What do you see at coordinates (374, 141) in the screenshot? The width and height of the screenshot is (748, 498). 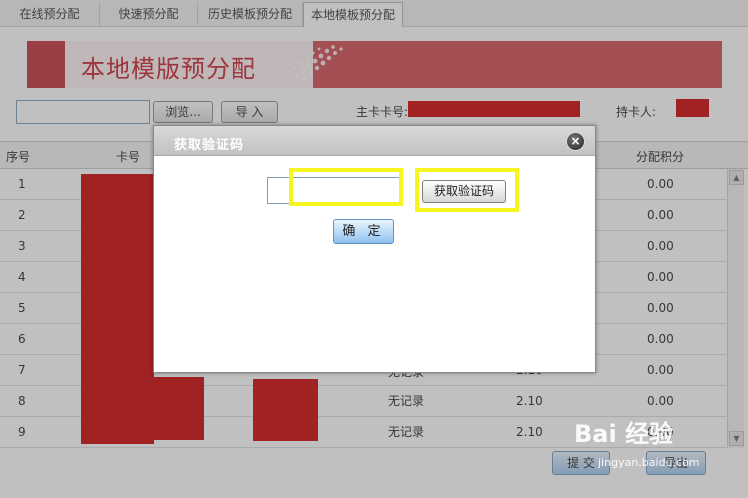 I see `dialog-title-bar: 获取验证码 ×` at bounding box center [374, 141].